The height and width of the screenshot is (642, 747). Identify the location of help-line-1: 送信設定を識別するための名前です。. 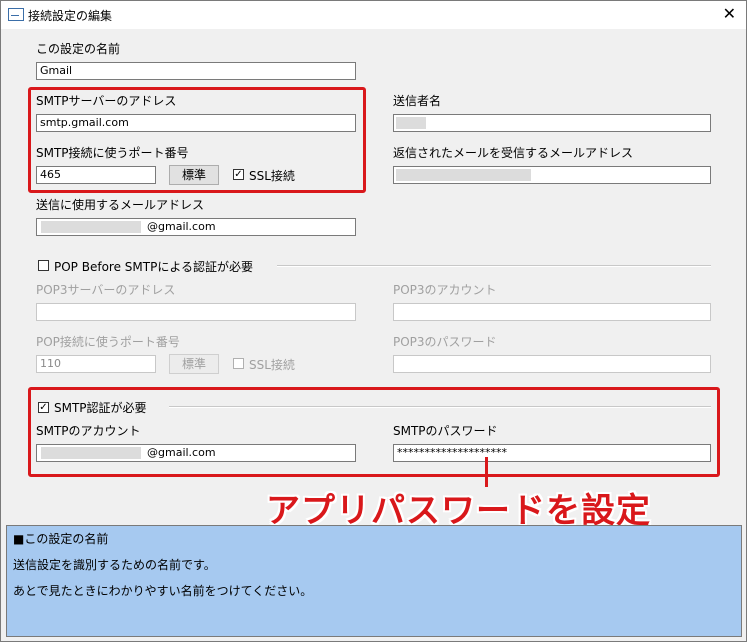
(114, 565).